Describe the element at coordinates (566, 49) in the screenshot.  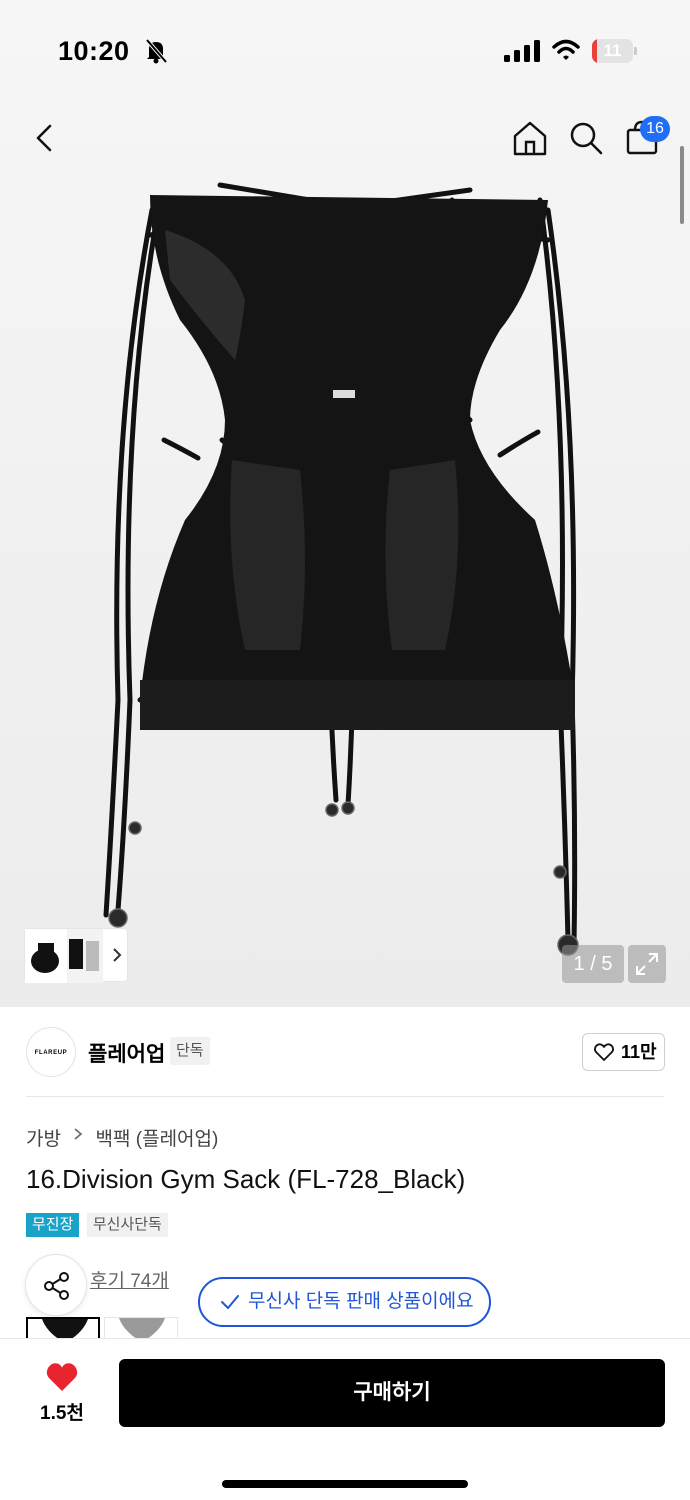
I see `wifi-icon` at that location.